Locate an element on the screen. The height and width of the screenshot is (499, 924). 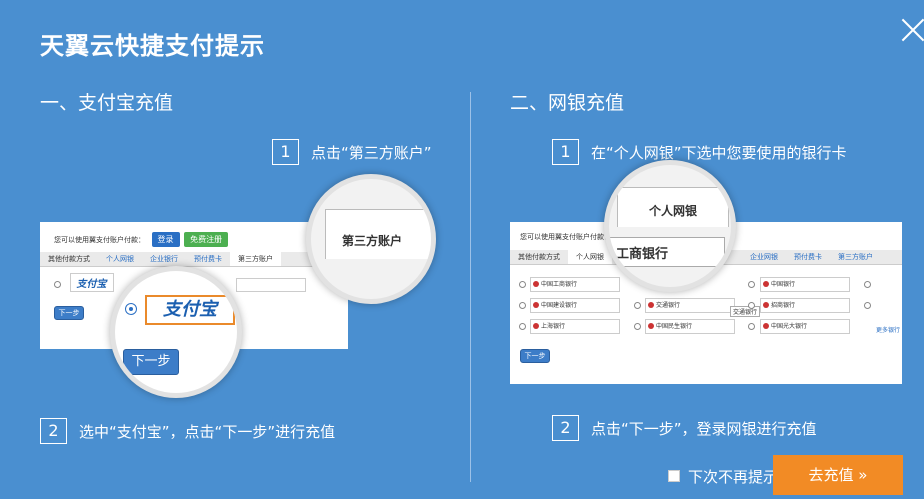
shot-tab: 企业银行 is located at coordinates (164, 259).